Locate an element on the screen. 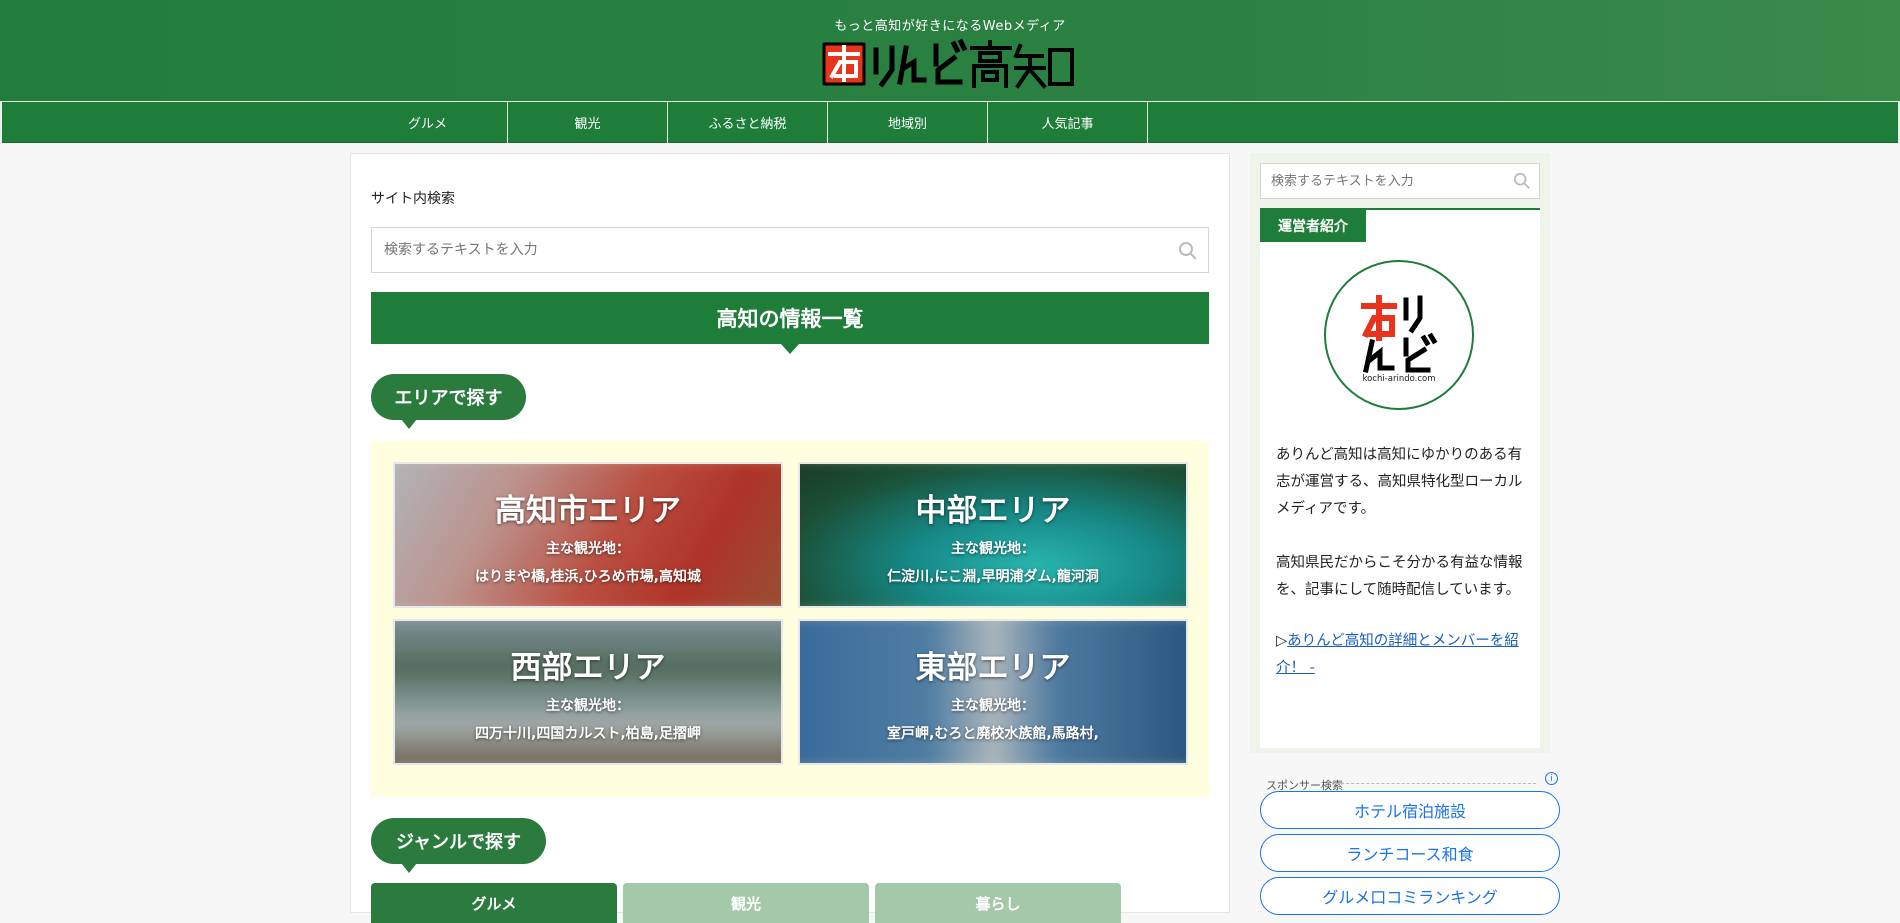 The height and width of the screenshot is (923, 1900). site-logo-graphic is located at coordinates (948, 63).